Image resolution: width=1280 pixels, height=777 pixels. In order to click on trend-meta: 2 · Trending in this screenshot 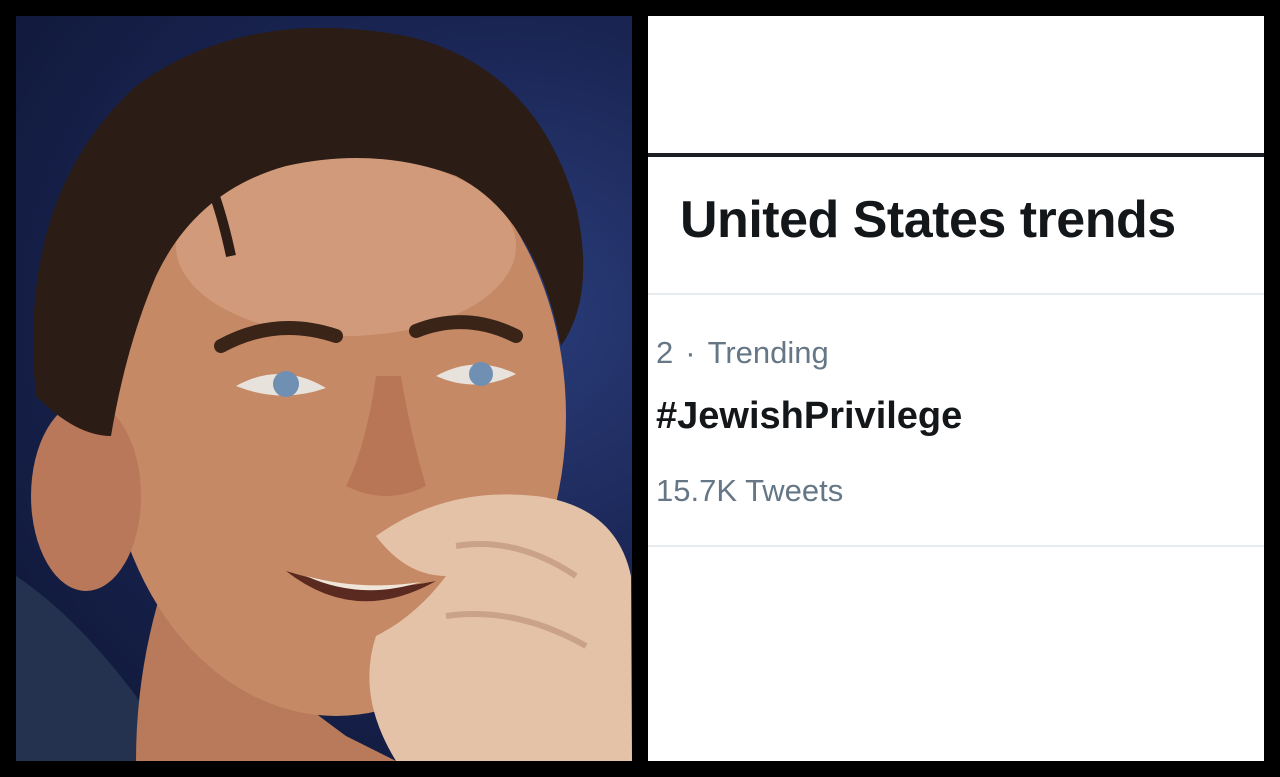, I will do `click(742, 352)`.